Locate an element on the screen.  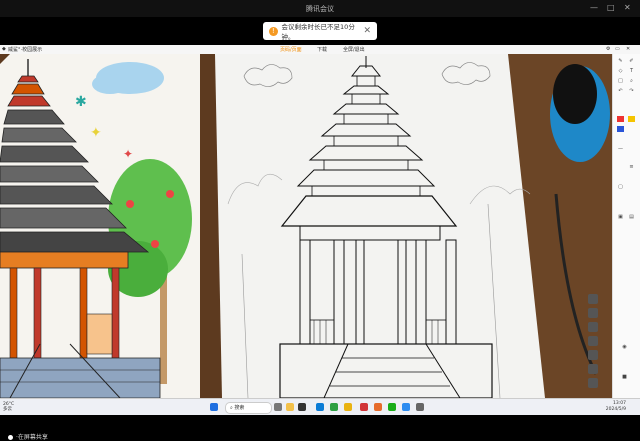
maximize-icon: □ is located at coordinates (611, 7).